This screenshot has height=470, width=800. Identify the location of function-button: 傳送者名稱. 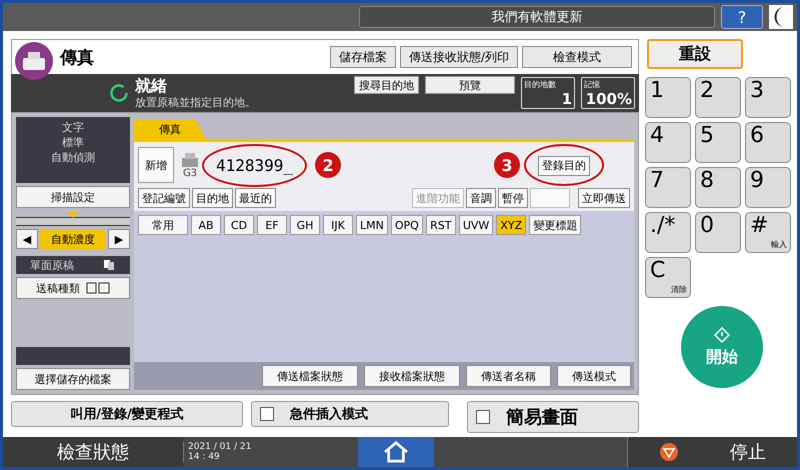
(508, 376).